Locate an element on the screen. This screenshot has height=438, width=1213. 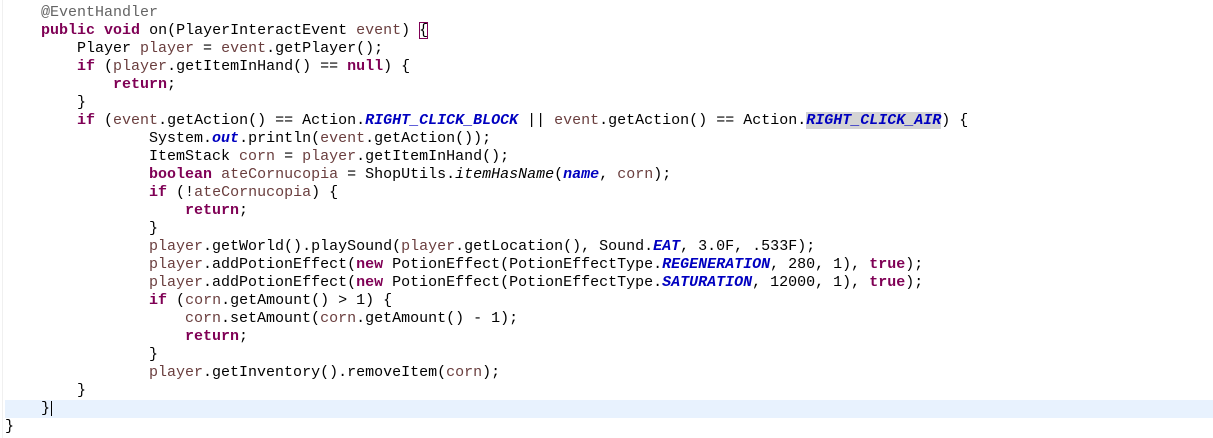
variable: ateCornucopia is located at coordinates (280, 174).